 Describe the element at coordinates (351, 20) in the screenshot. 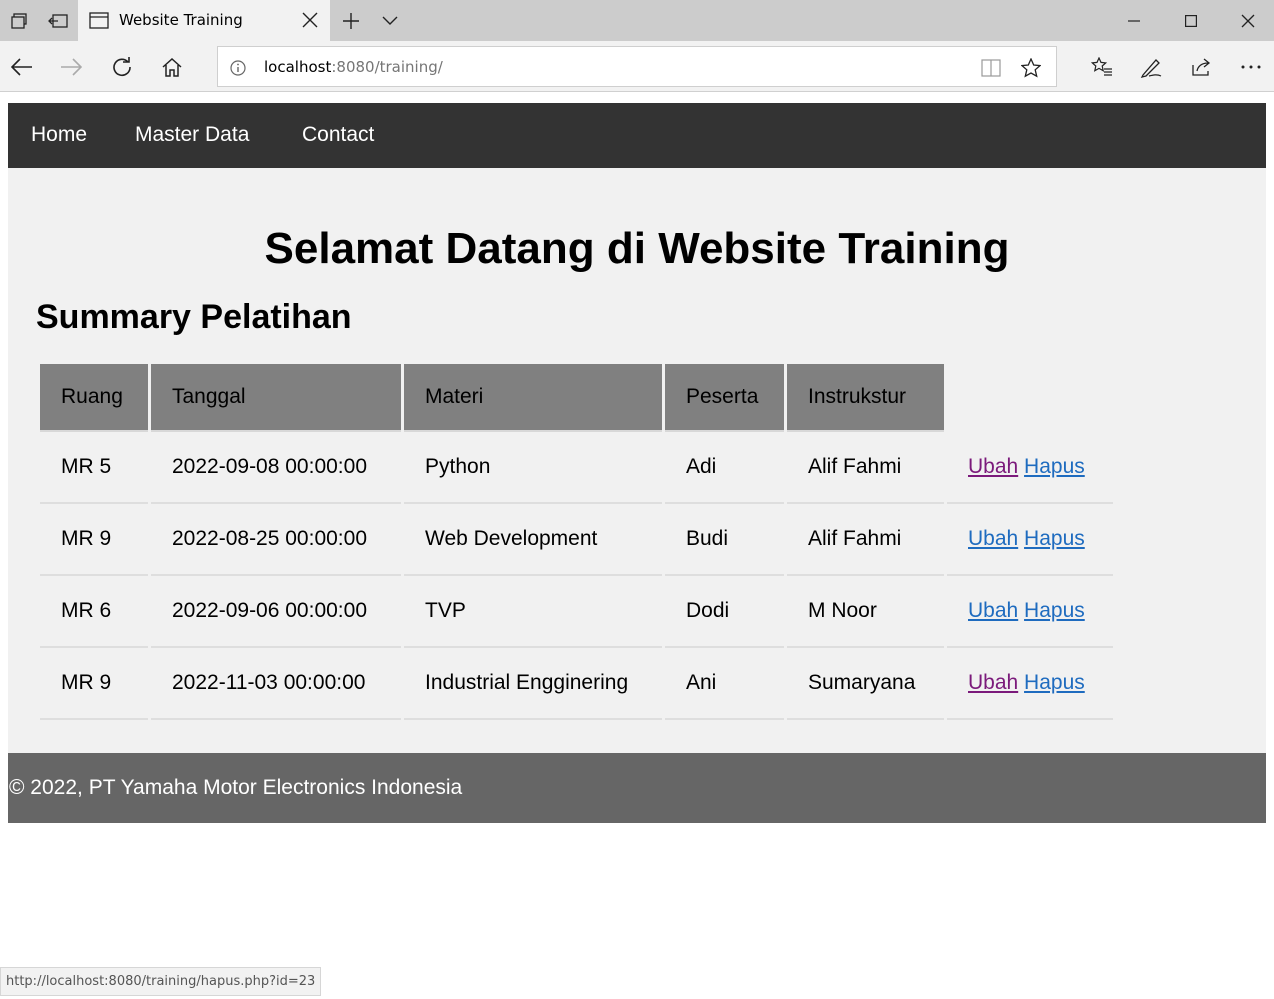

I see `new-tab-icon` at that location.